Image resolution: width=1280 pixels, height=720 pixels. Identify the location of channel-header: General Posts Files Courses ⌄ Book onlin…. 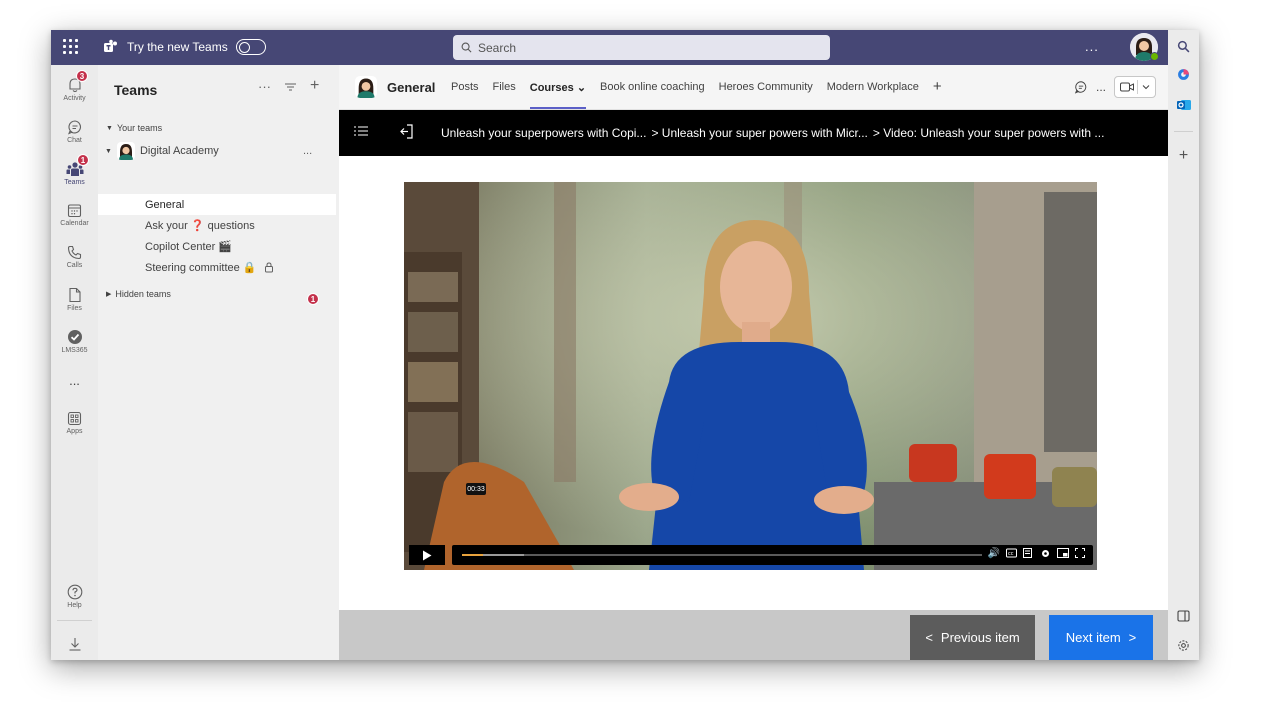
(753, 87).